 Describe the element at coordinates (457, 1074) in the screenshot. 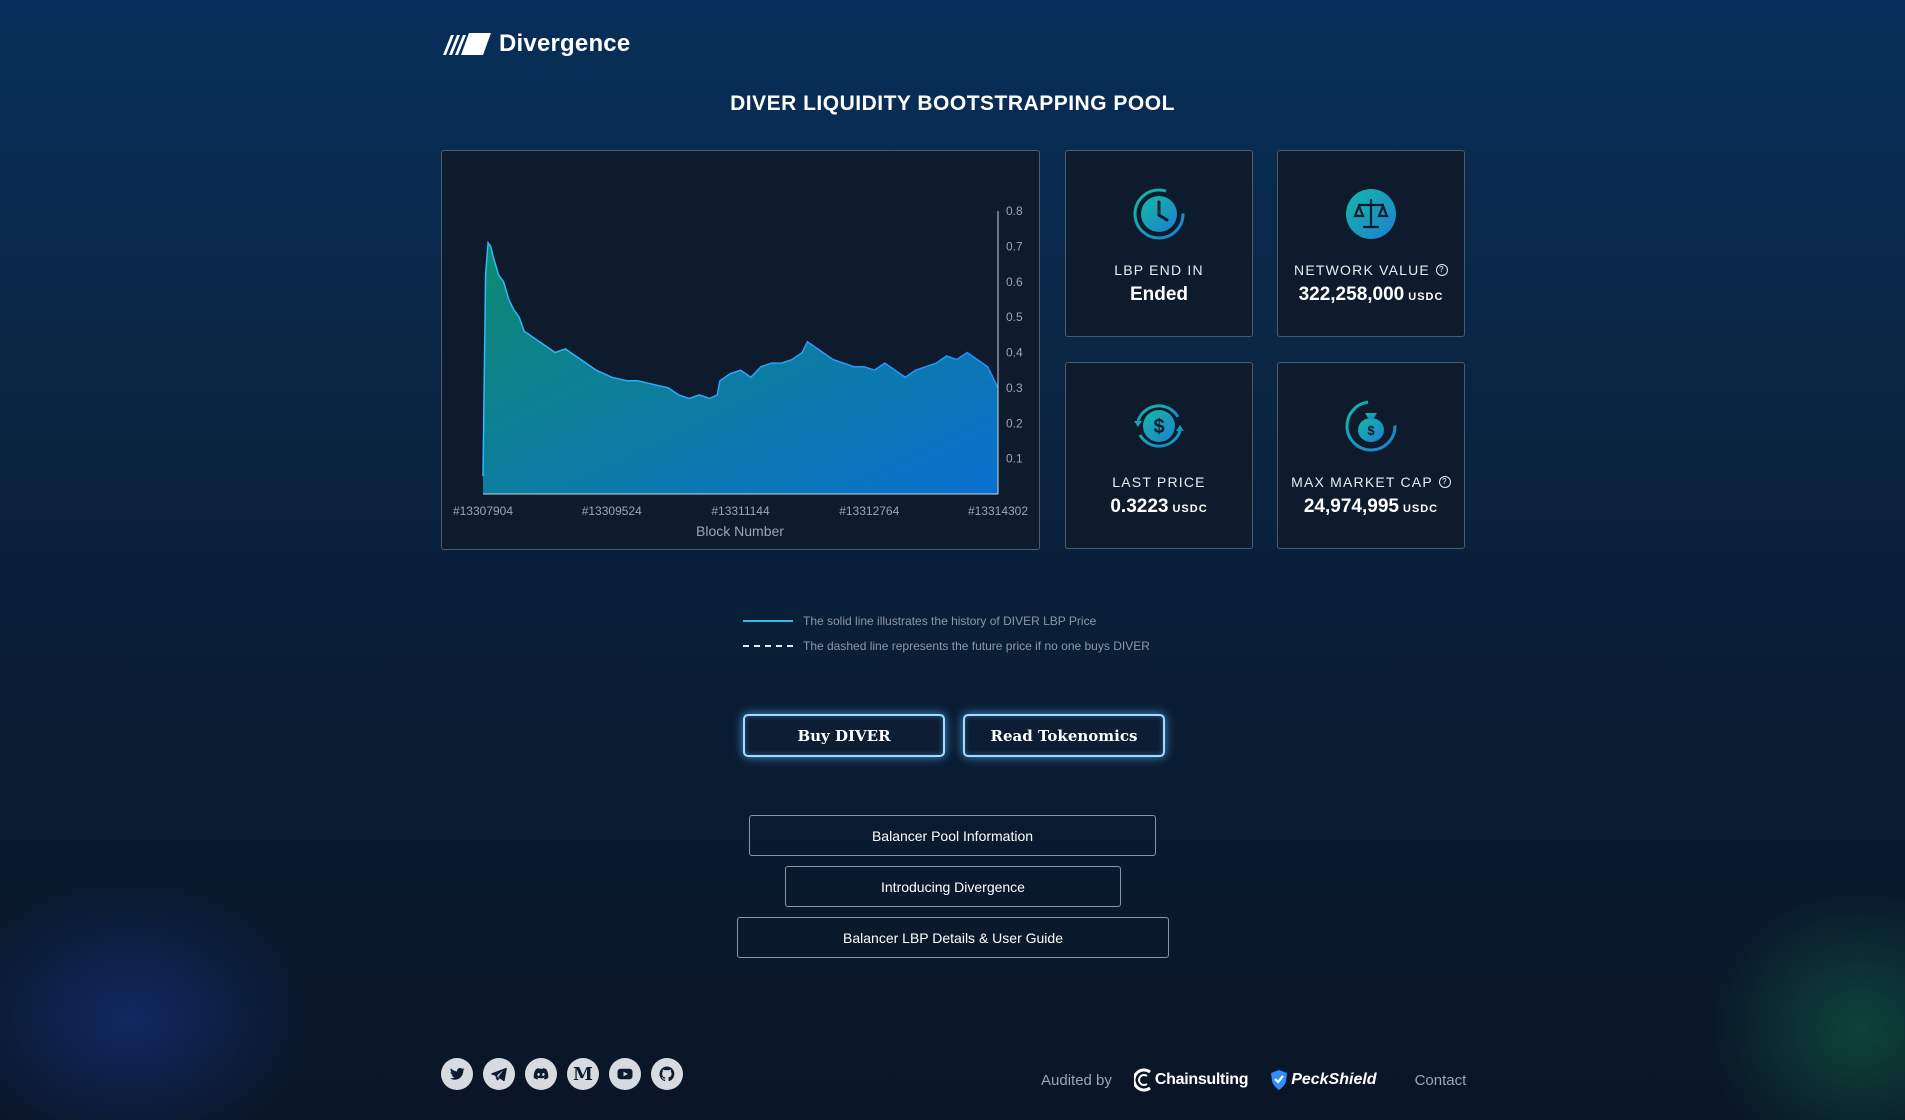

I see `twitter-icon` at that location.